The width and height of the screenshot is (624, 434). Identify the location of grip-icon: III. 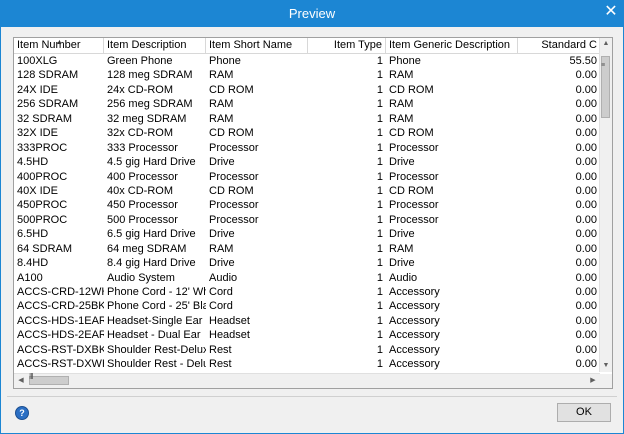
(31, 376).